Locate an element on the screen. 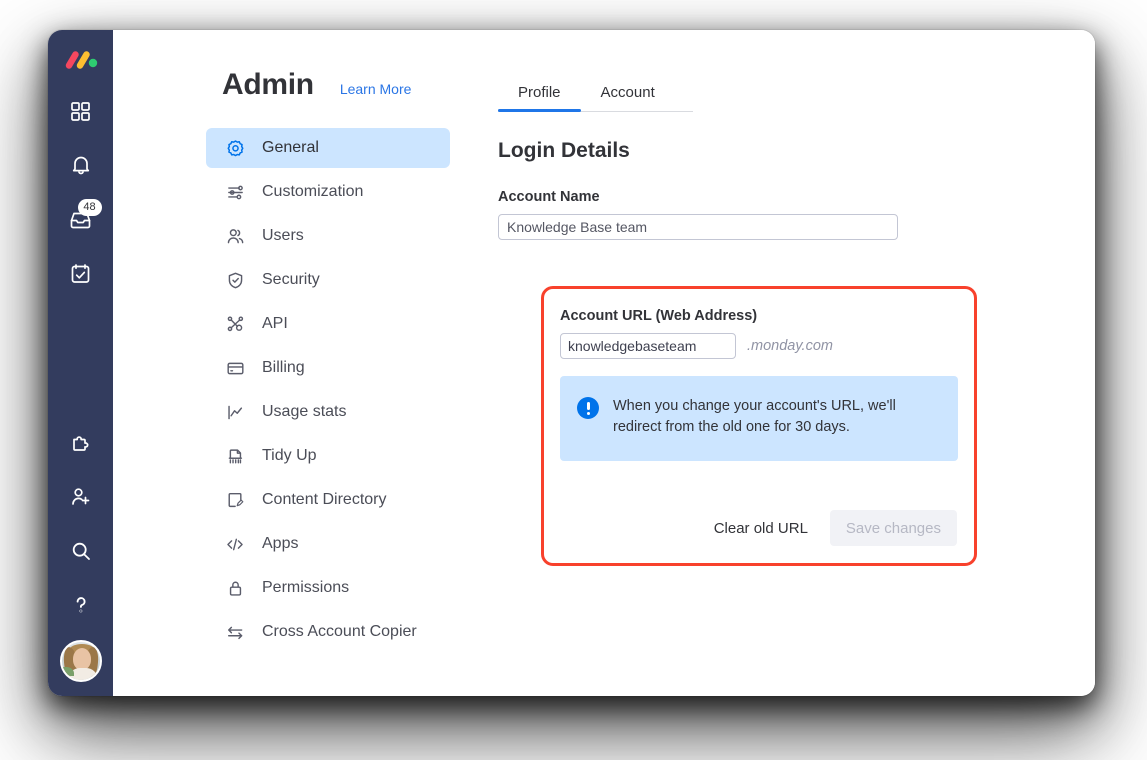 This screenshot has height=760, width=1147. invite-user-icon is located at coordinates (81, 497).